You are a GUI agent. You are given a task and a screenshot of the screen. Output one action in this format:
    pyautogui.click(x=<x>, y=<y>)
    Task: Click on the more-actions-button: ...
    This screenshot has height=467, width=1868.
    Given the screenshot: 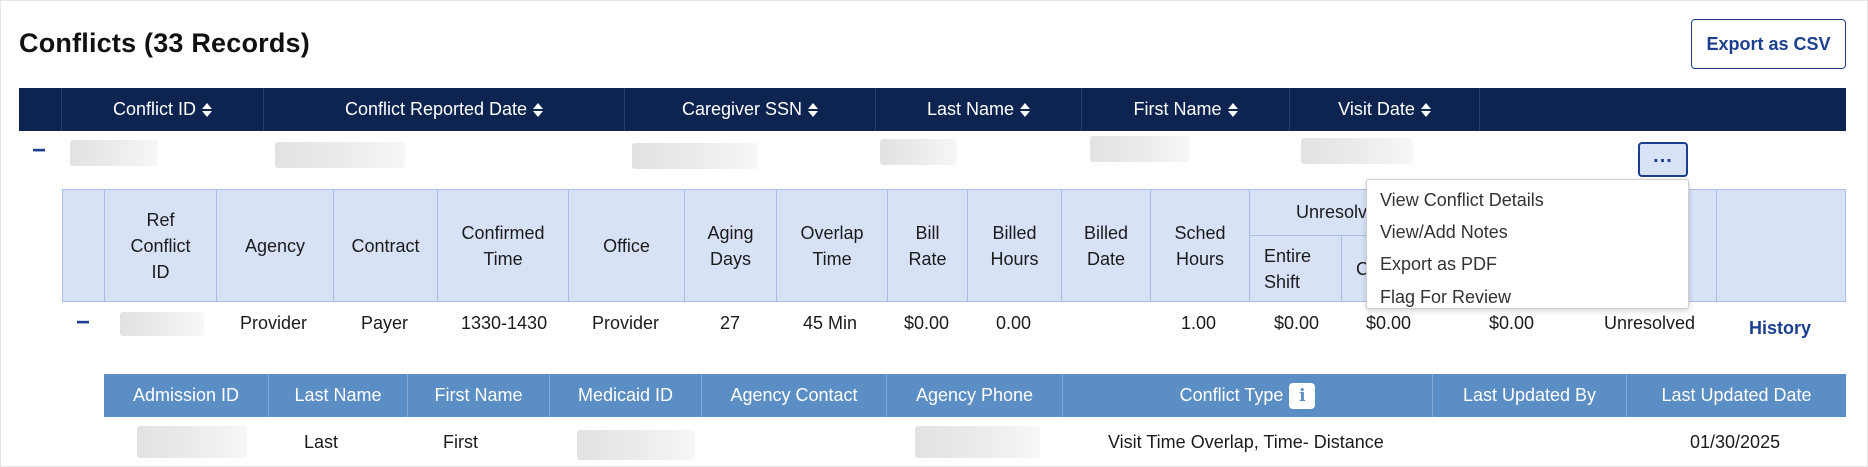 What is the action you would take?
    pyautogui.click(x=1663, y=159)
    